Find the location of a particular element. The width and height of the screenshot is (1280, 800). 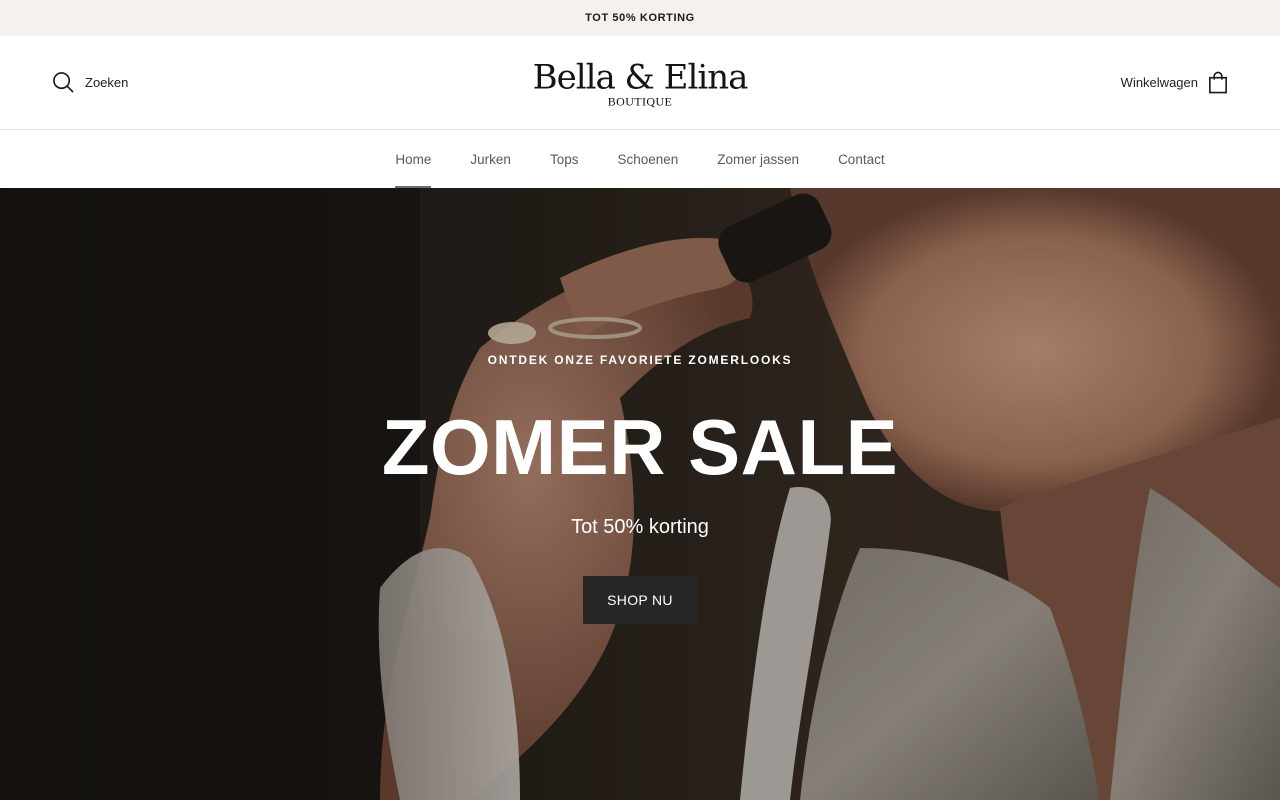

nav-item-schoenen: Schoenen is located at coordinates (647, 159).